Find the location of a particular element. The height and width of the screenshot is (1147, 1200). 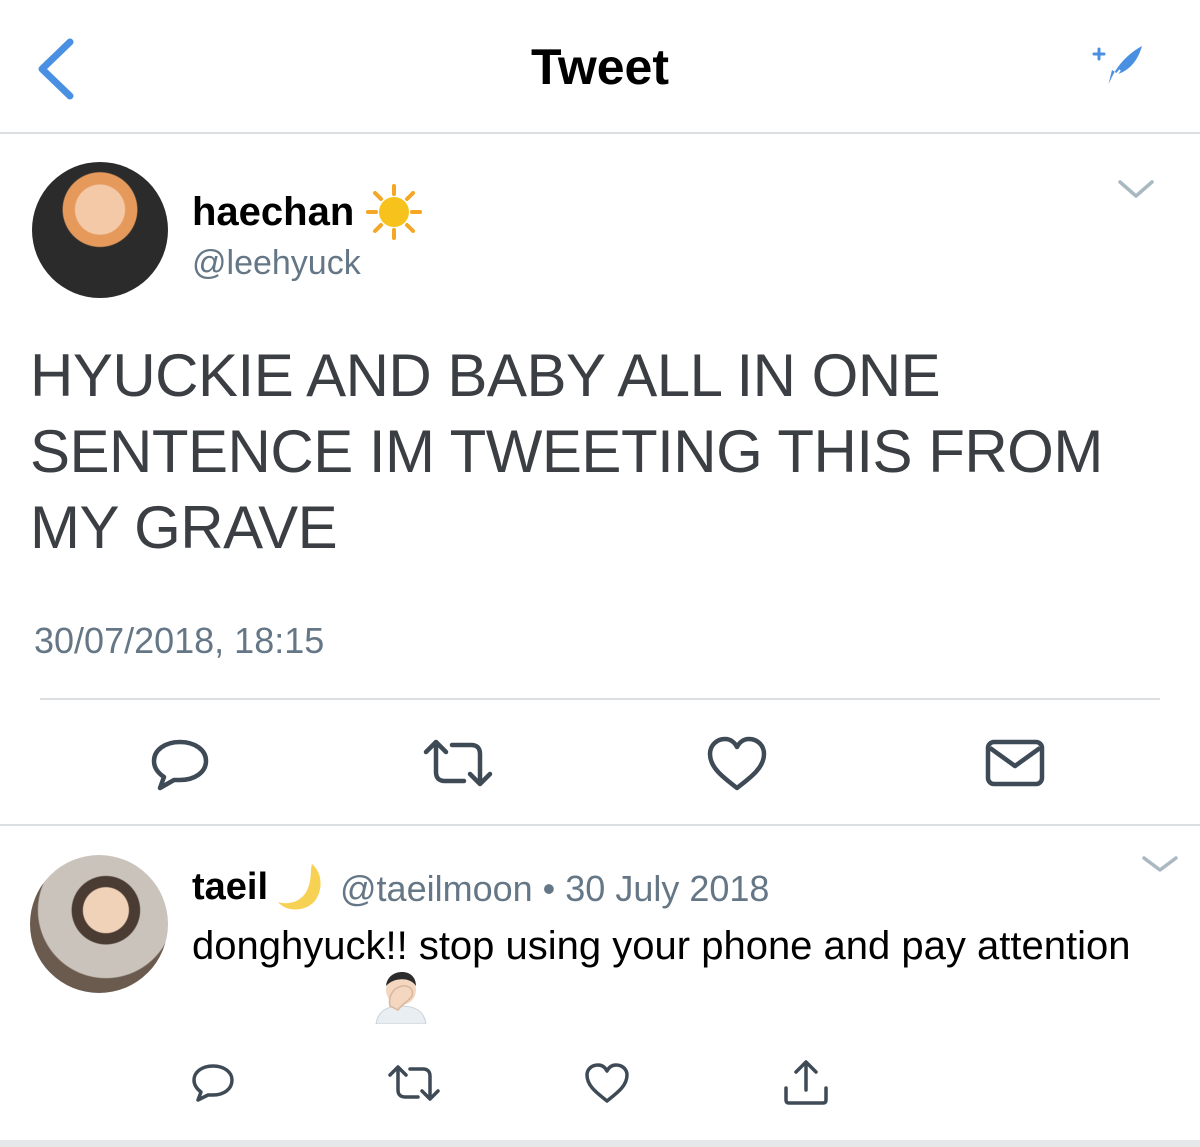

envelope-icon is located at coordinates (1015, 763).